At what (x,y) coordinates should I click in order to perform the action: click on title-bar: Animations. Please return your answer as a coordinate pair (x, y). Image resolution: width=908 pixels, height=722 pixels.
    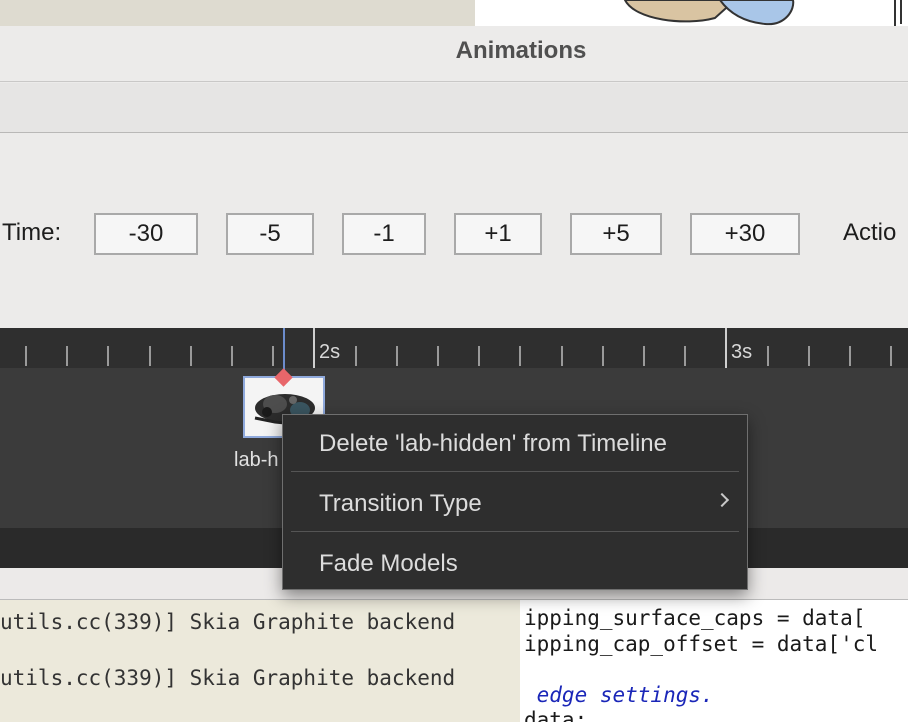
    Looking at the image, I should click on (454, 54).